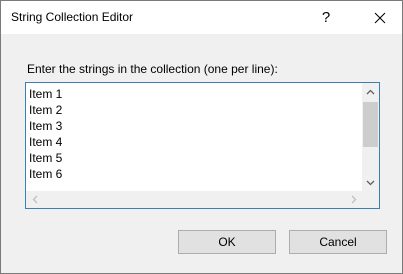  What do you see at coordinates (227, 242) in the screenshot?
I see `ok-button: OK` at bounding box center [227, 242].